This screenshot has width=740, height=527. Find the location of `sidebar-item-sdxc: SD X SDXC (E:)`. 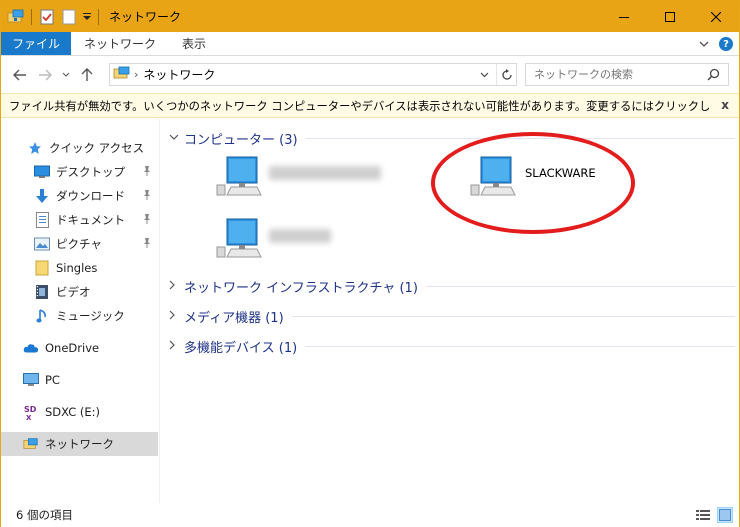

sidebar-item-sdxc: SD X SDXC (E:) is located at coordinates (90, 412).